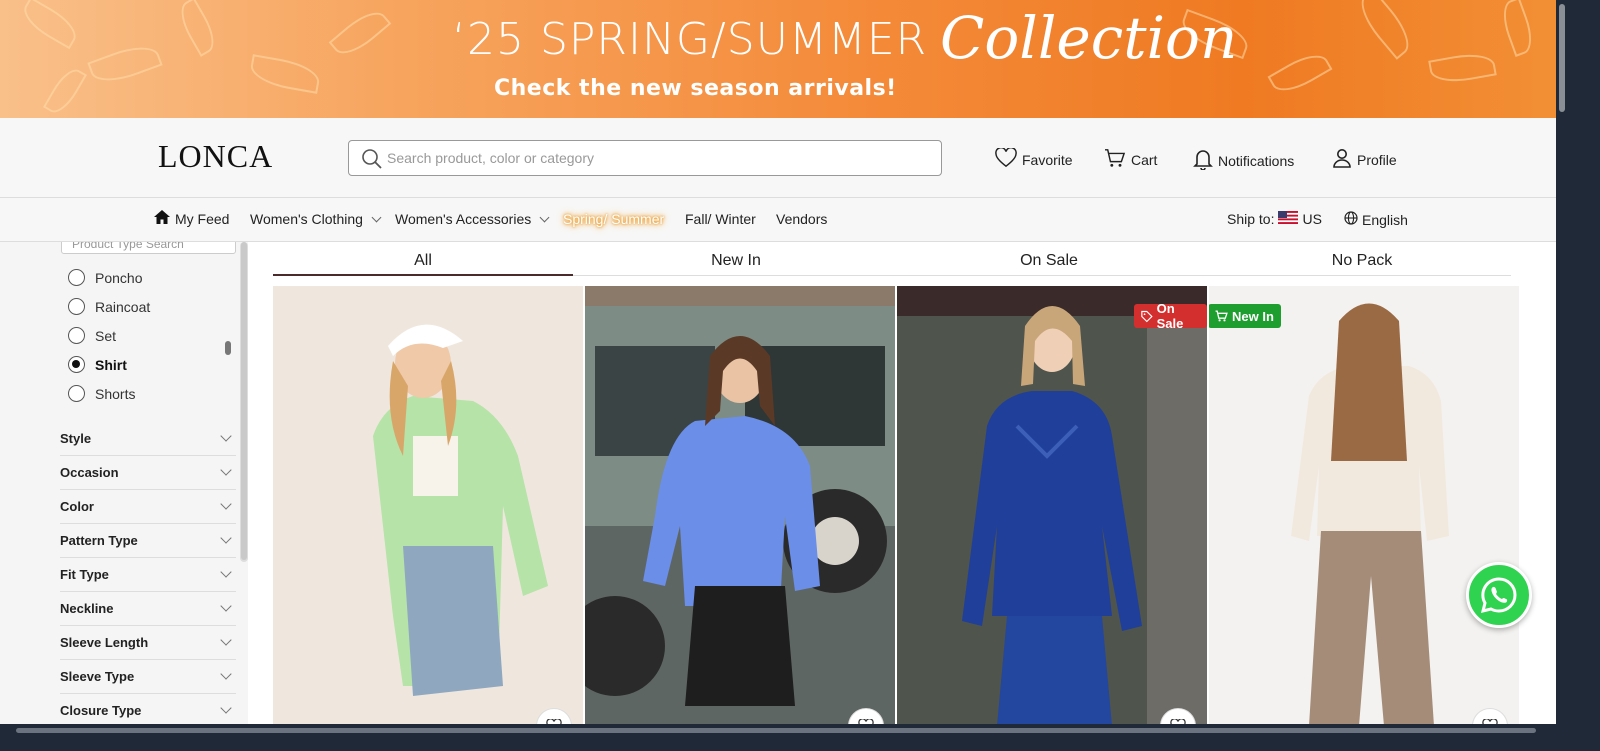  I want to click on nav-fall-winter: Fall/ Winter, so click(720, 219).